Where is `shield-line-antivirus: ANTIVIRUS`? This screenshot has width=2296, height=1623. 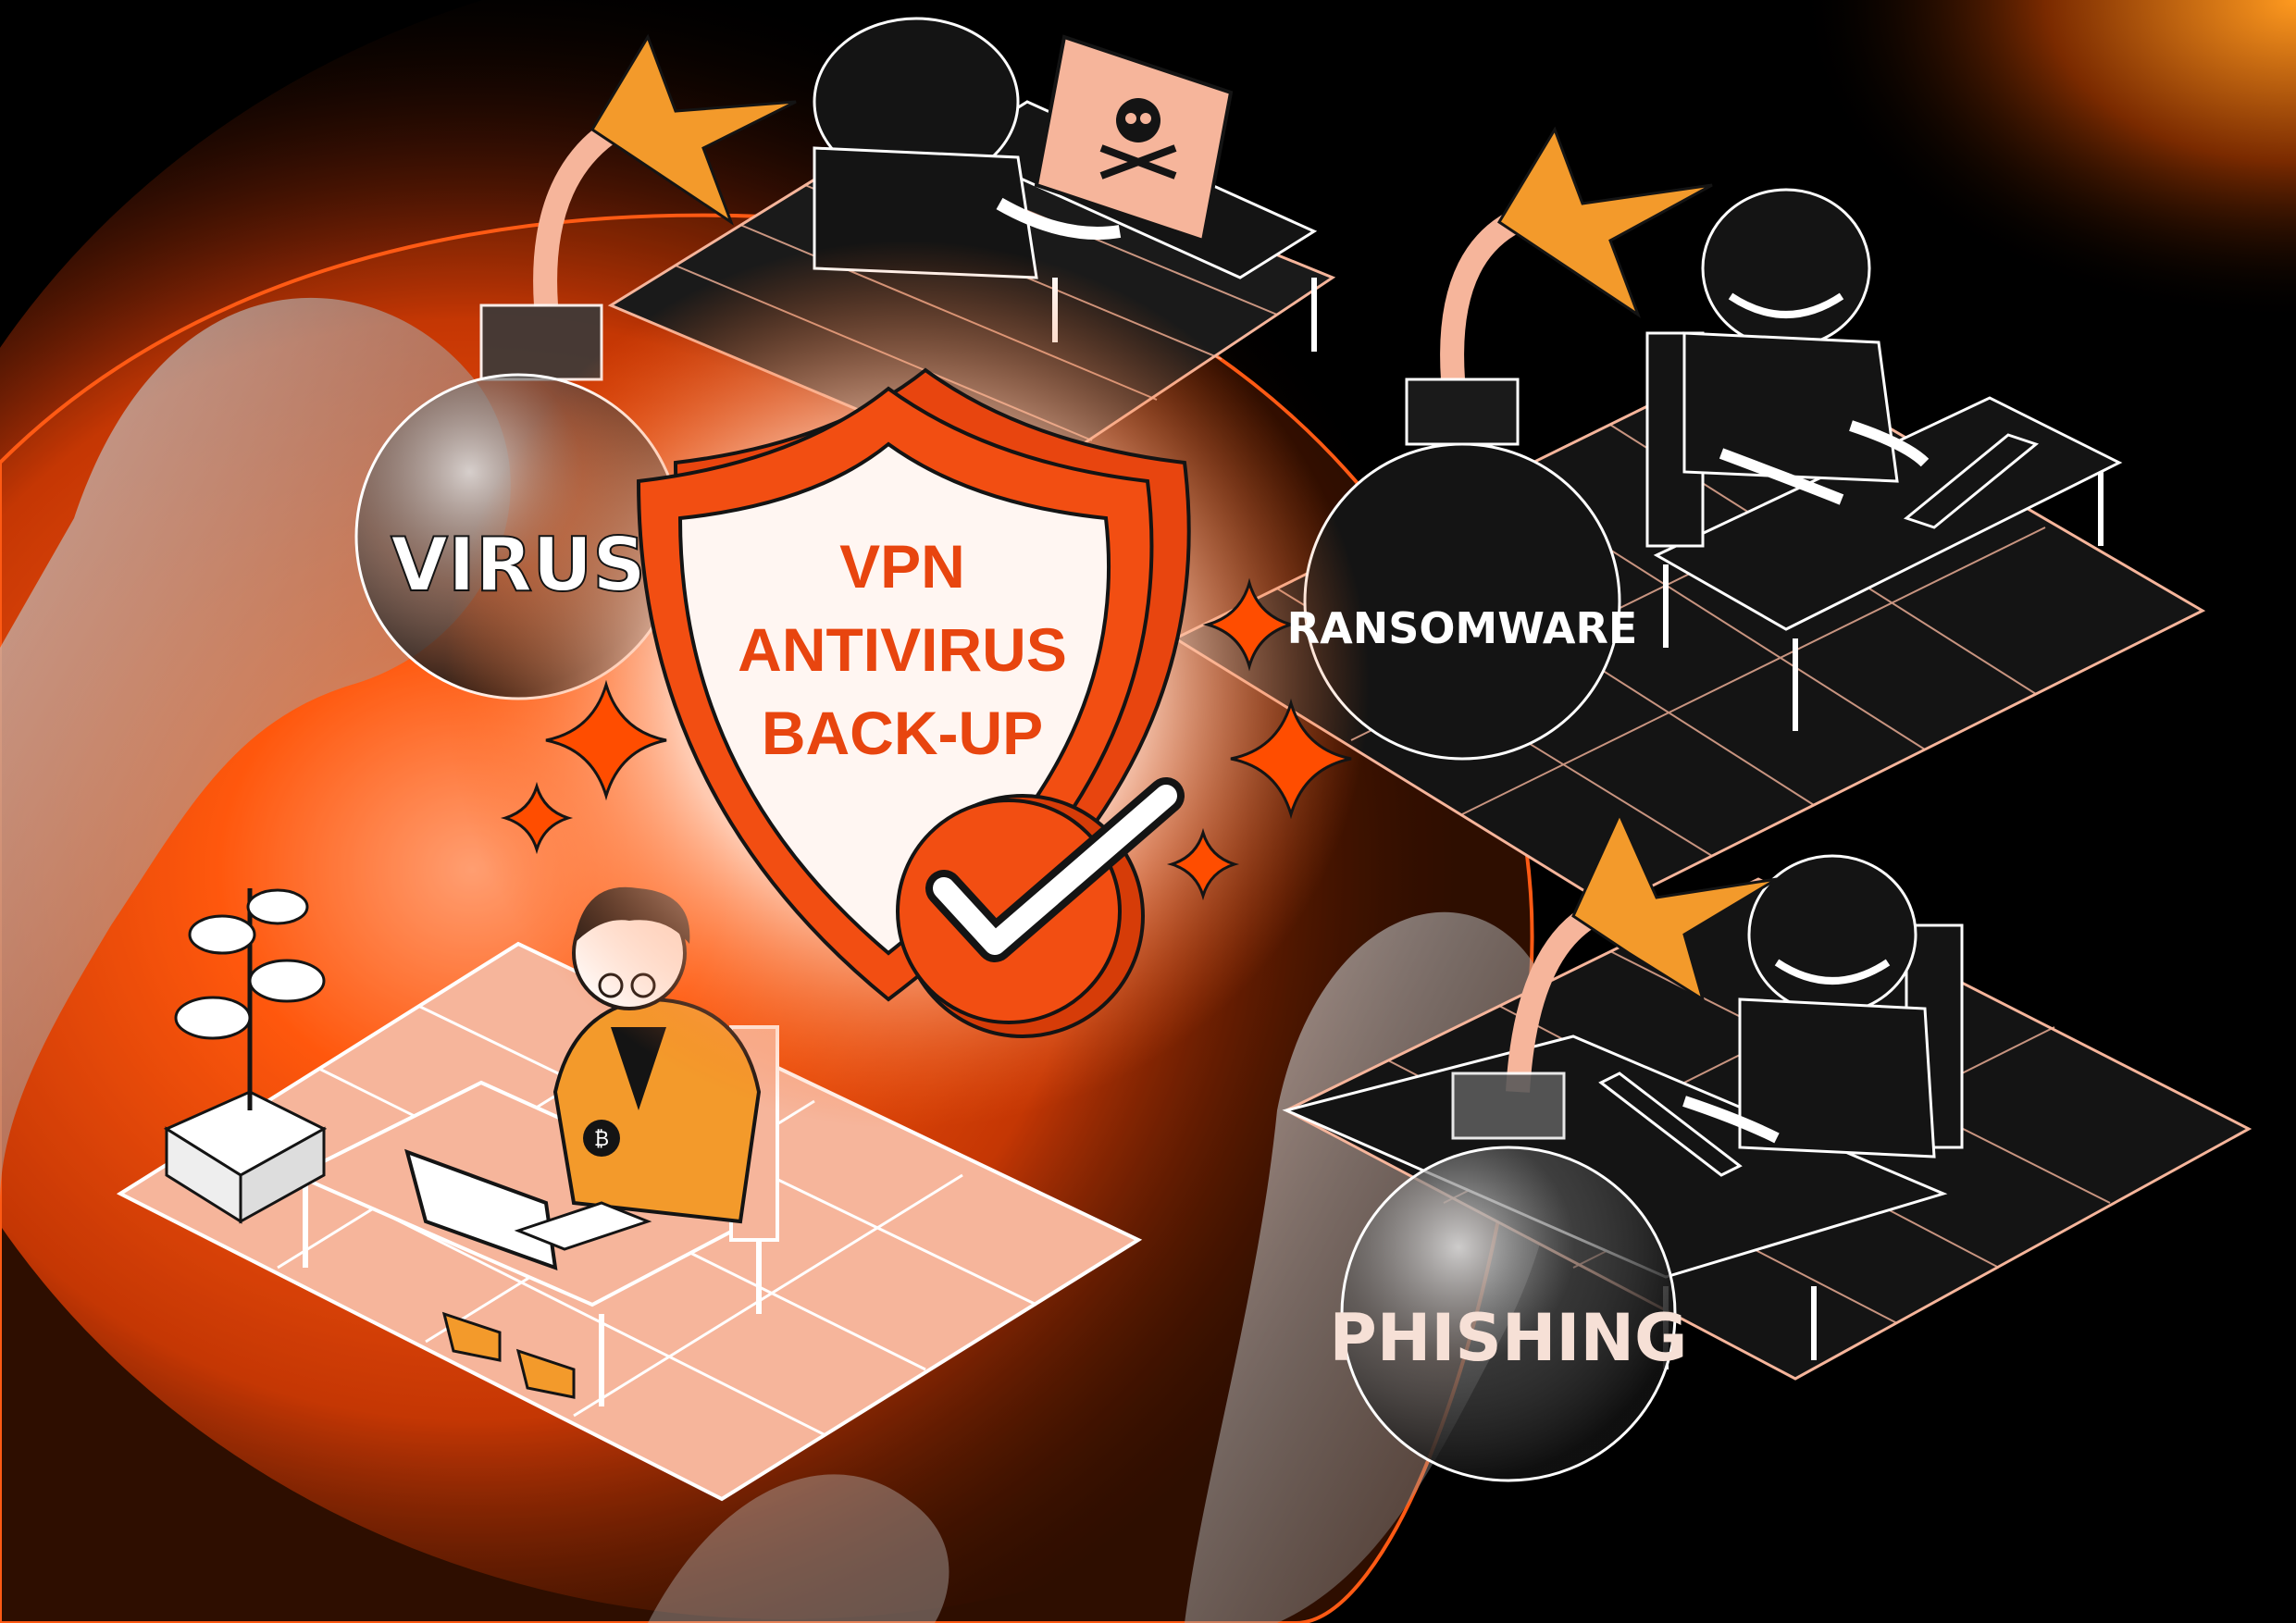 shield-line-antivirus: ANTIVIRUS is located at coordinates (903, 649).